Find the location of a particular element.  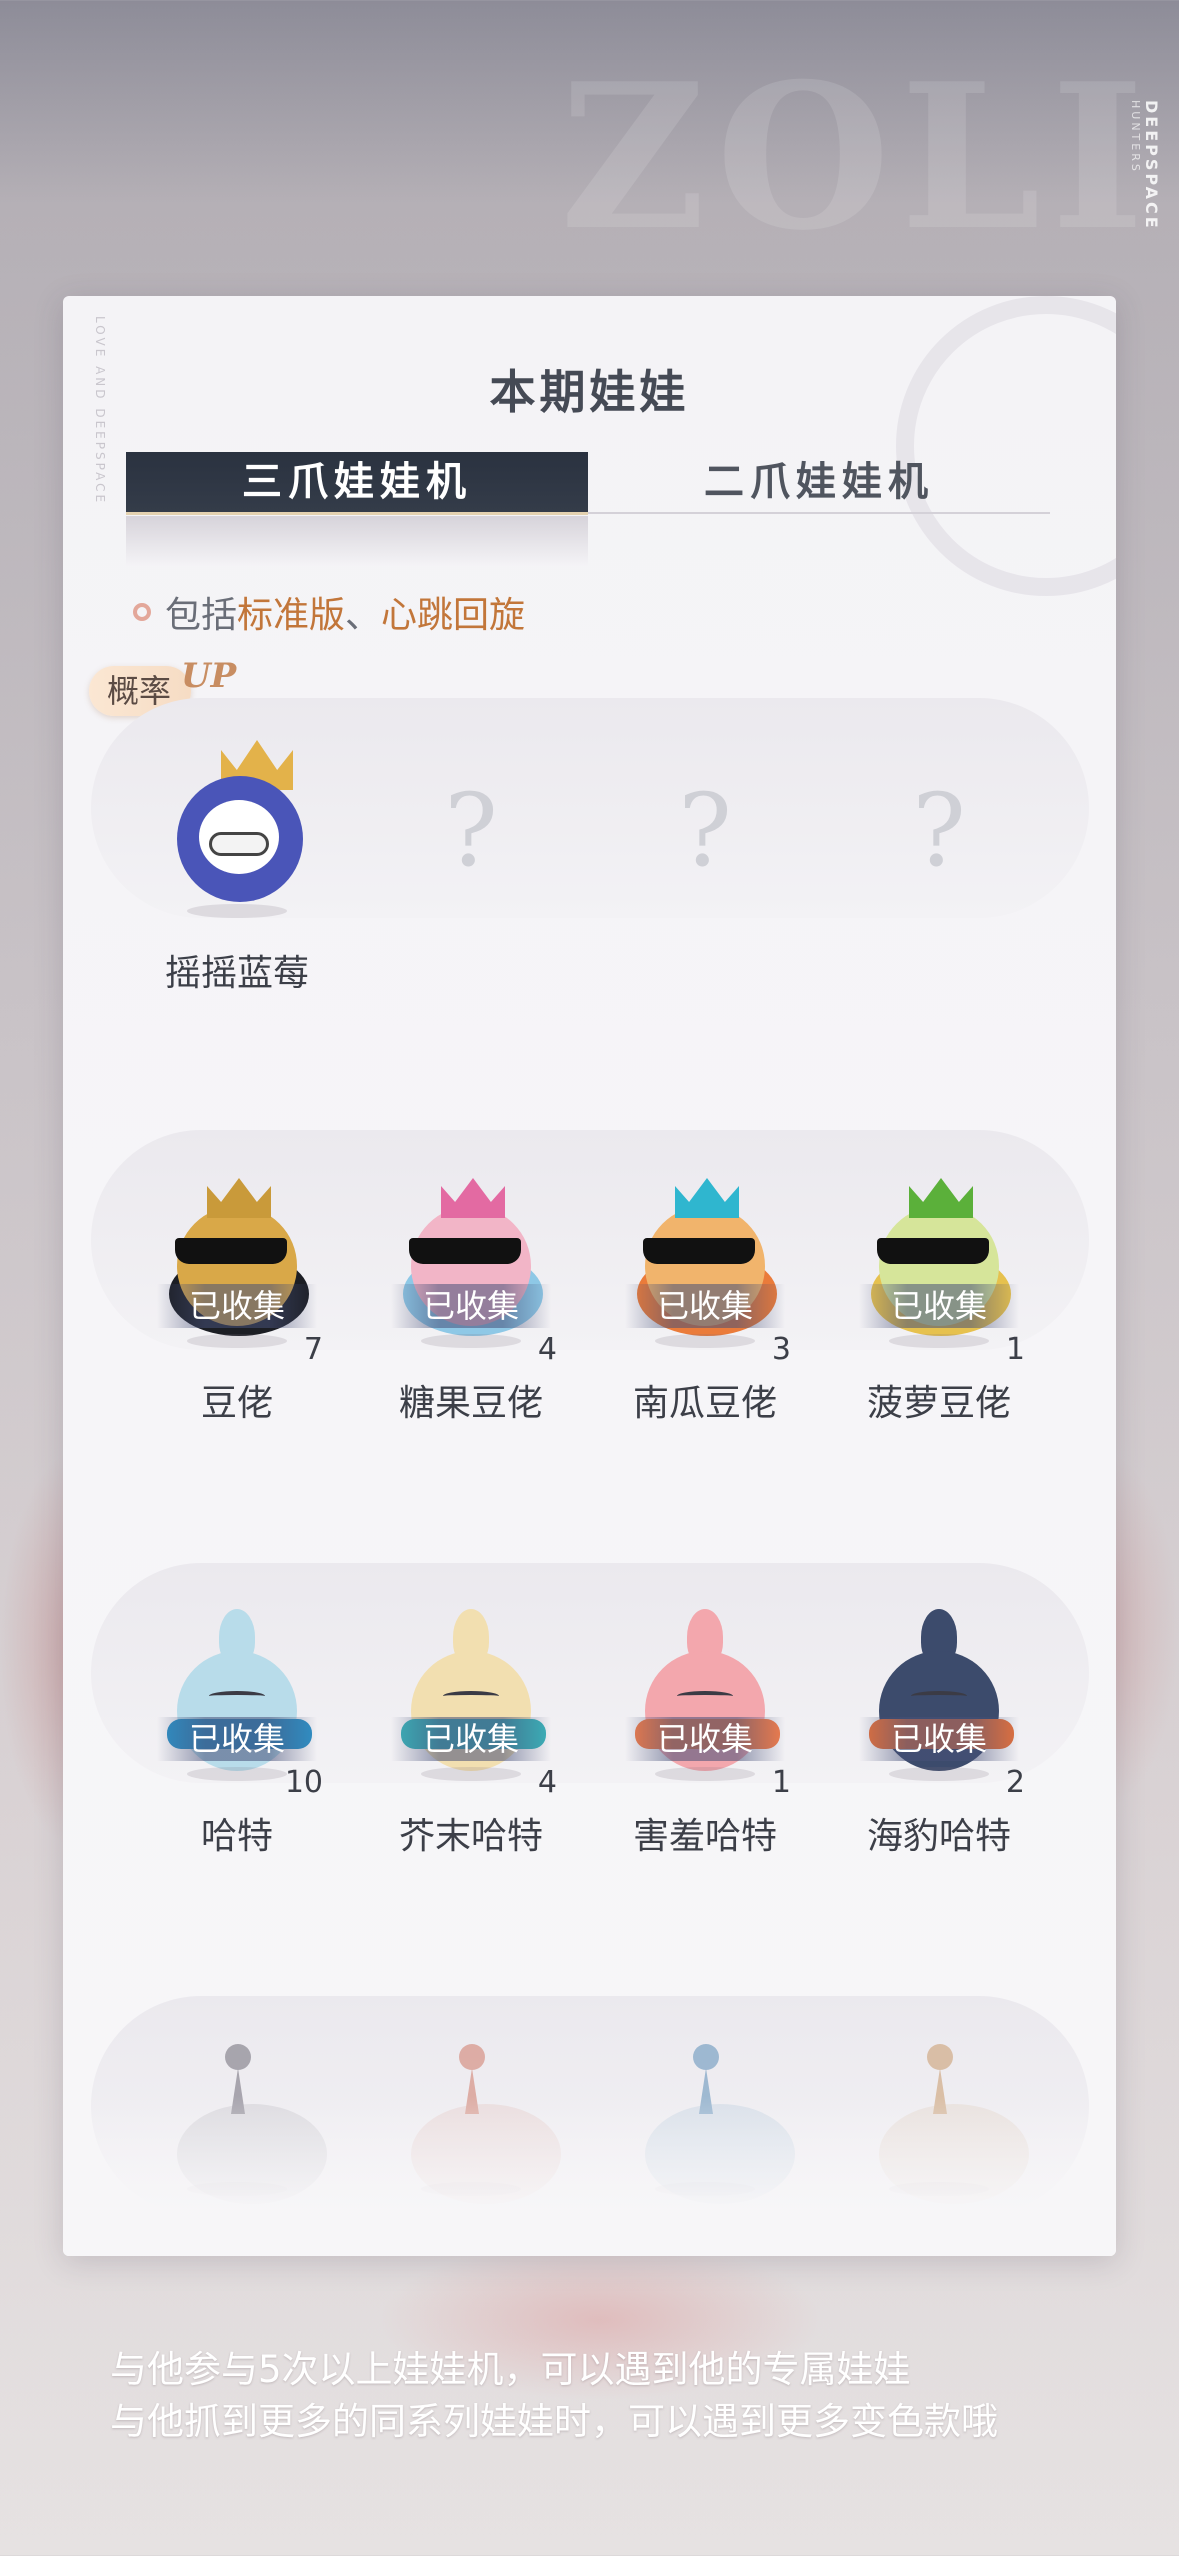

page-title: 本期娃娃 is located at coordinates (589, 392).